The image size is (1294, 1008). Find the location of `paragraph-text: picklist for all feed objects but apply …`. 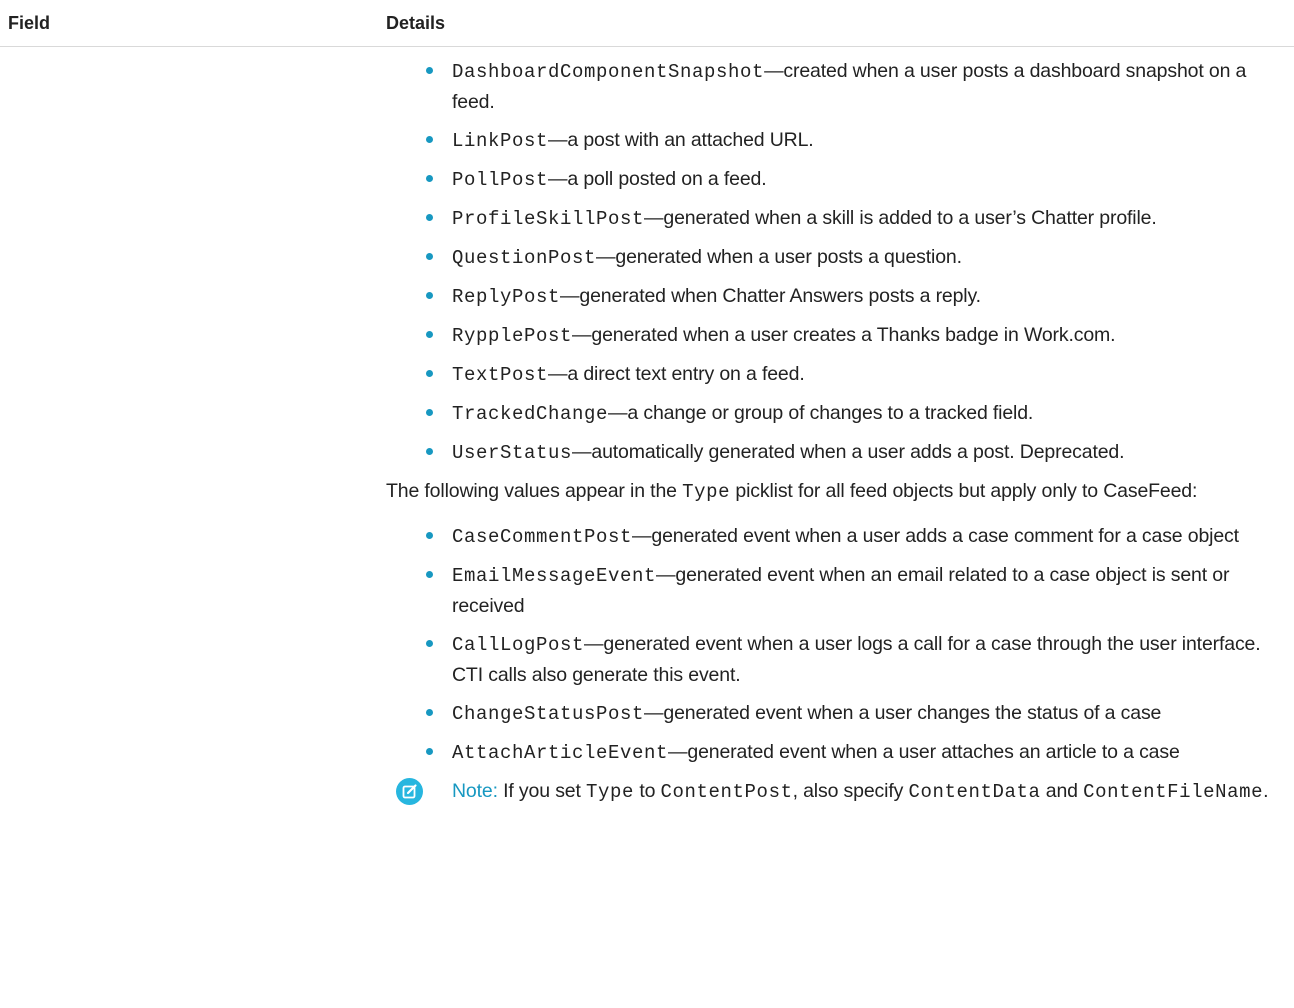

paragraph-text: picklist for all feed objects but apply … is located at coordinates (964, 491).